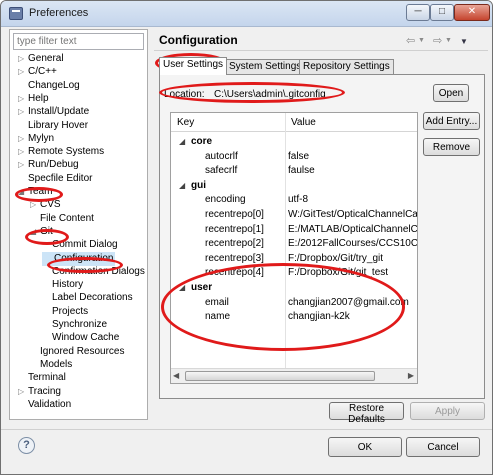 The height and width of the screenshot is (475, 493). Describe the element at coordinates (294, 230) in the screenshot. I see `table-row: recentrepo[1] E:/MATLAB/OpticalChannelCa` at that location.